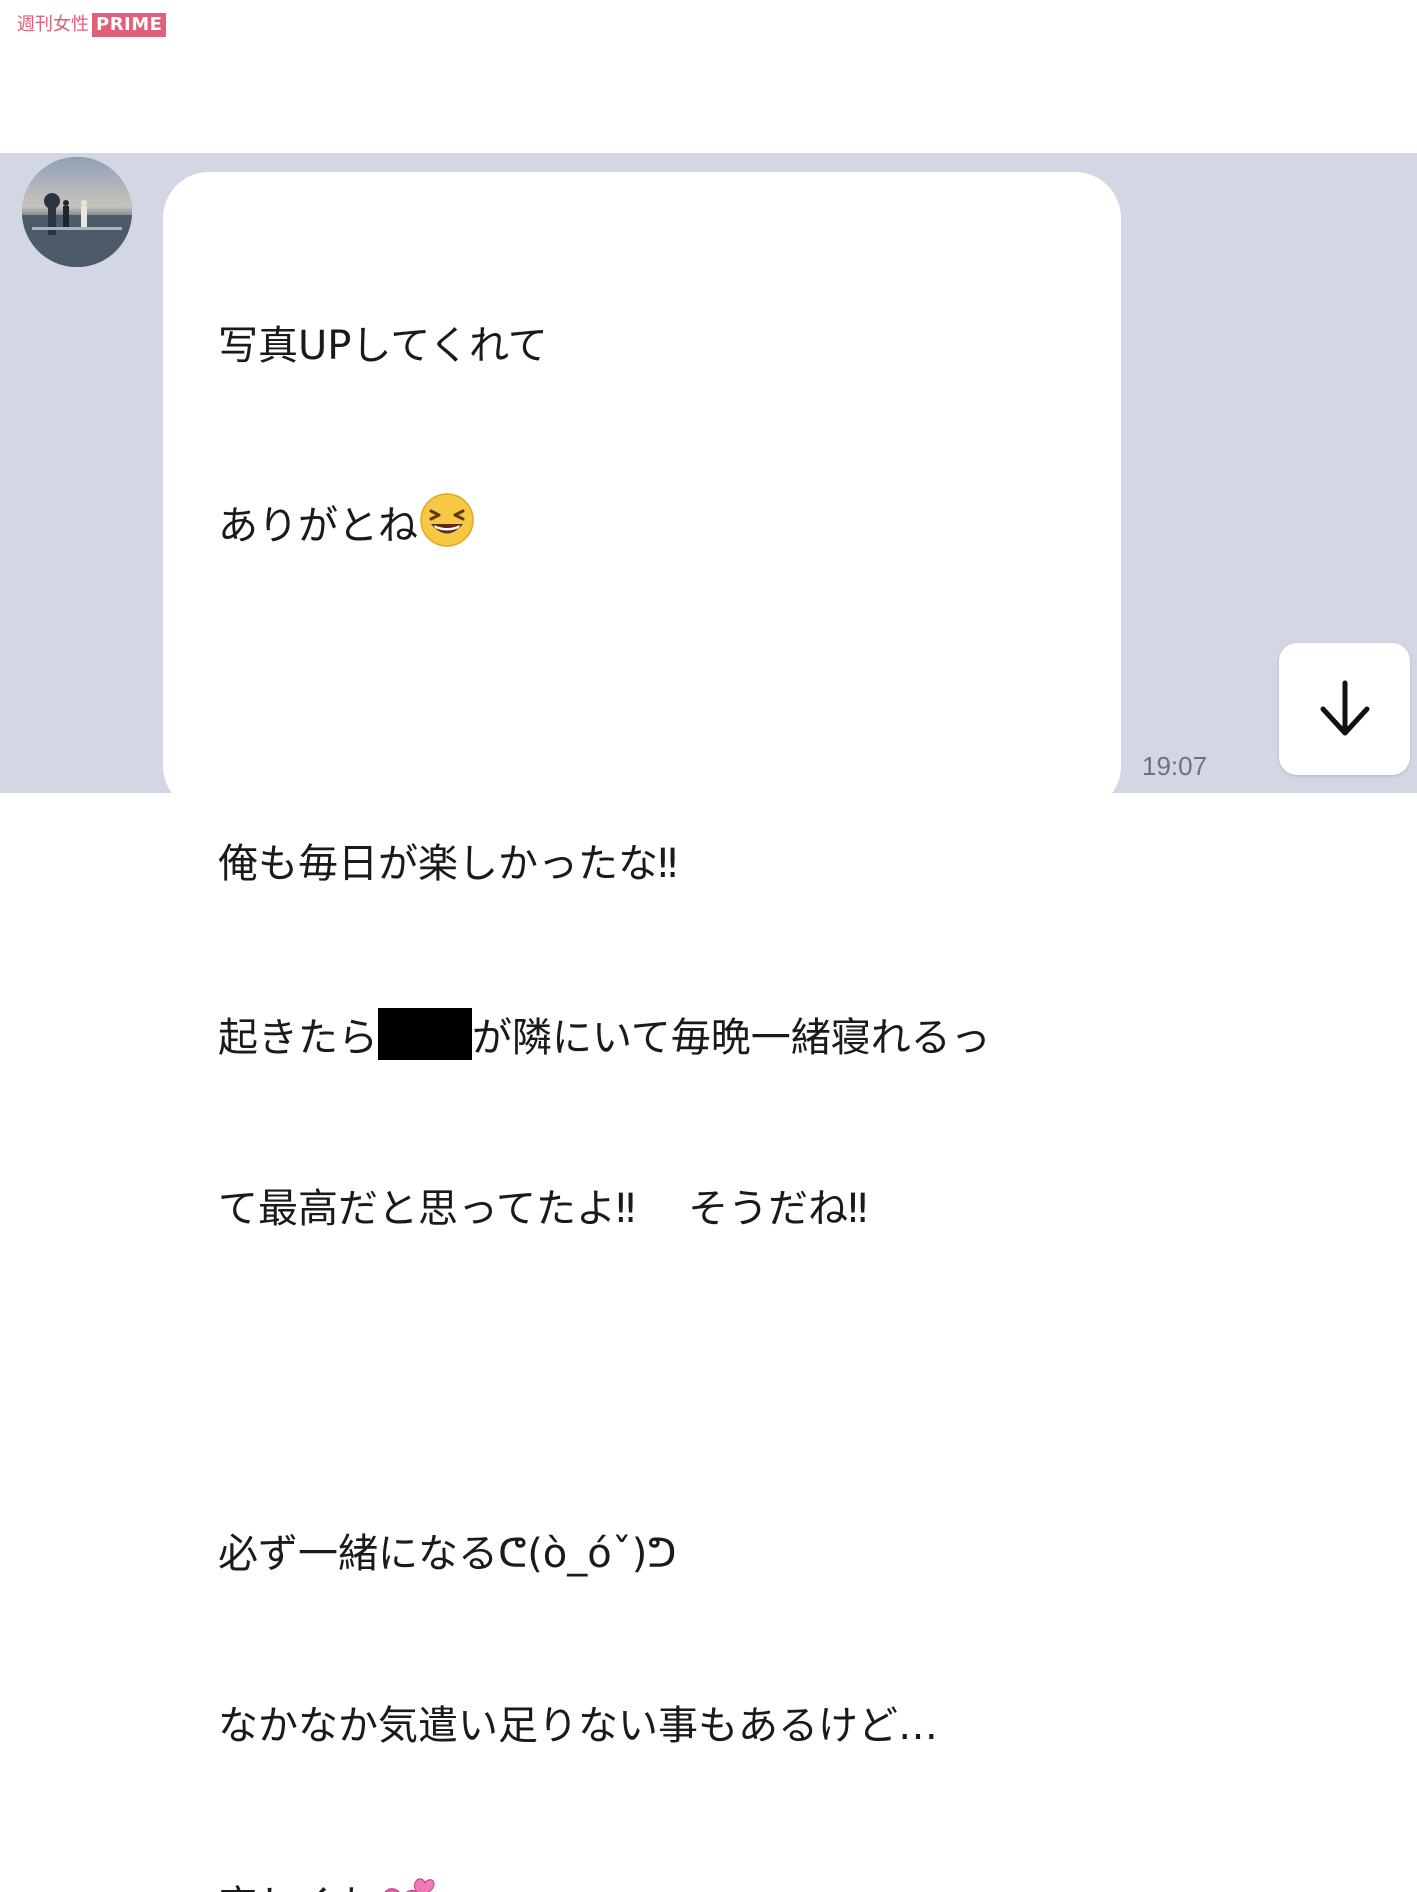  What do you see at coordinates (668, 1555) in the screenshot?
I see `message-line: 必ず一緒になるᕦ(ò_óˇ)ᕤ` at bounding box center [668, 1555].